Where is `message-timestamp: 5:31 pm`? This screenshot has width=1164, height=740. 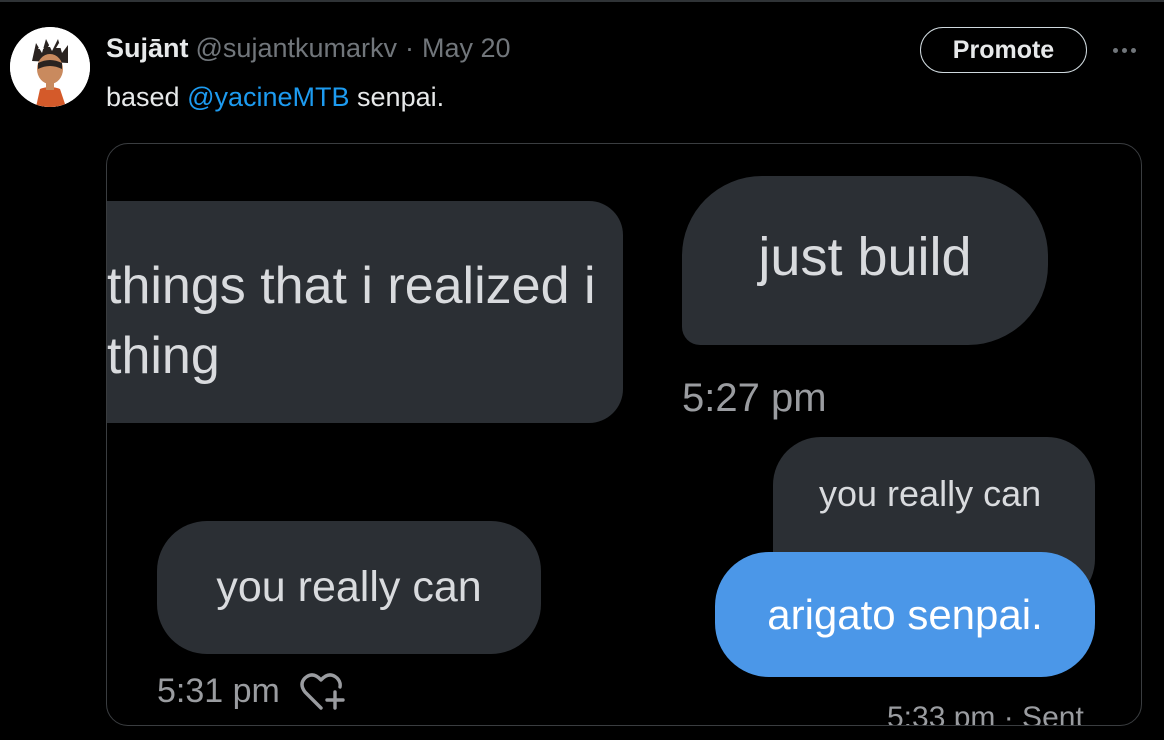 message-timestamp: 5:31 pm is located at coordinates (218, 691).